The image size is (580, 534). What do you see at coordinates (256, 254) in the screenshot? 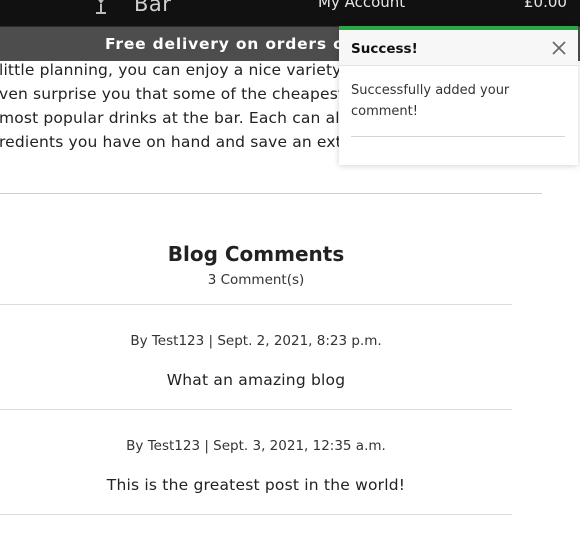
I see `comments-title: Blog Comments` at bounding box center [256, 254].